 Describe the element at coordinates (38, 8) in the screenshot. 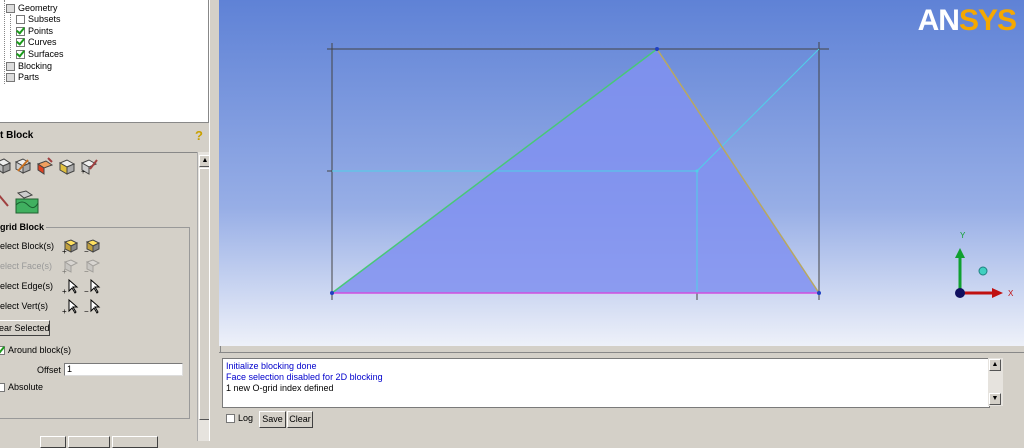

I see `tree-item-label: Geometry` at that location.